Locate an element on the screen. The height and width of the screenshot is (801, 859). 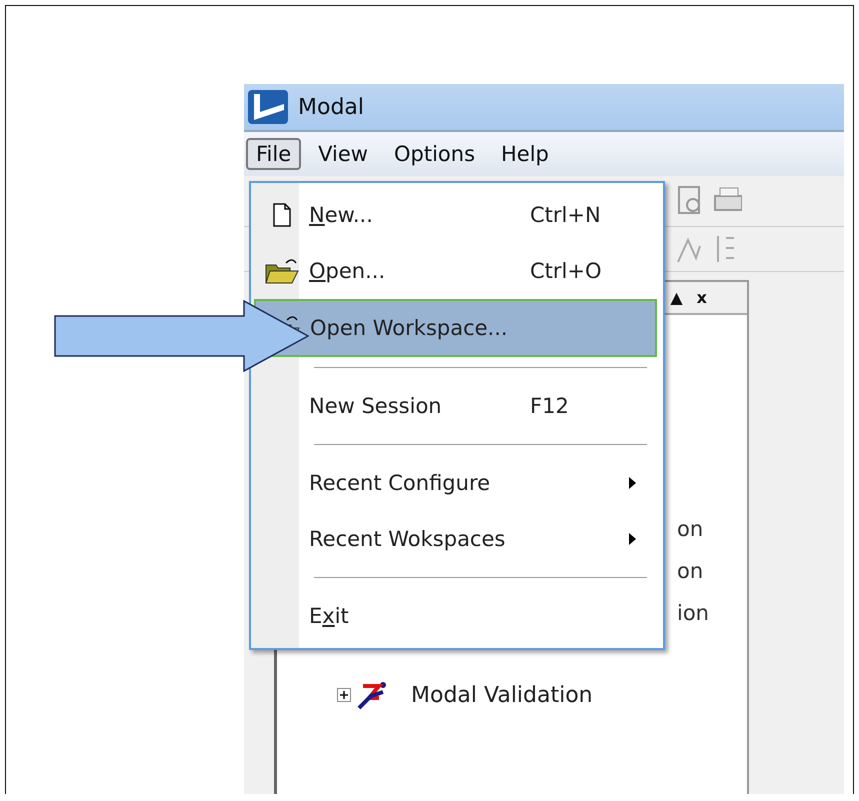
shortcut-label: Ctrl+O is located at coordinates (566, 271).